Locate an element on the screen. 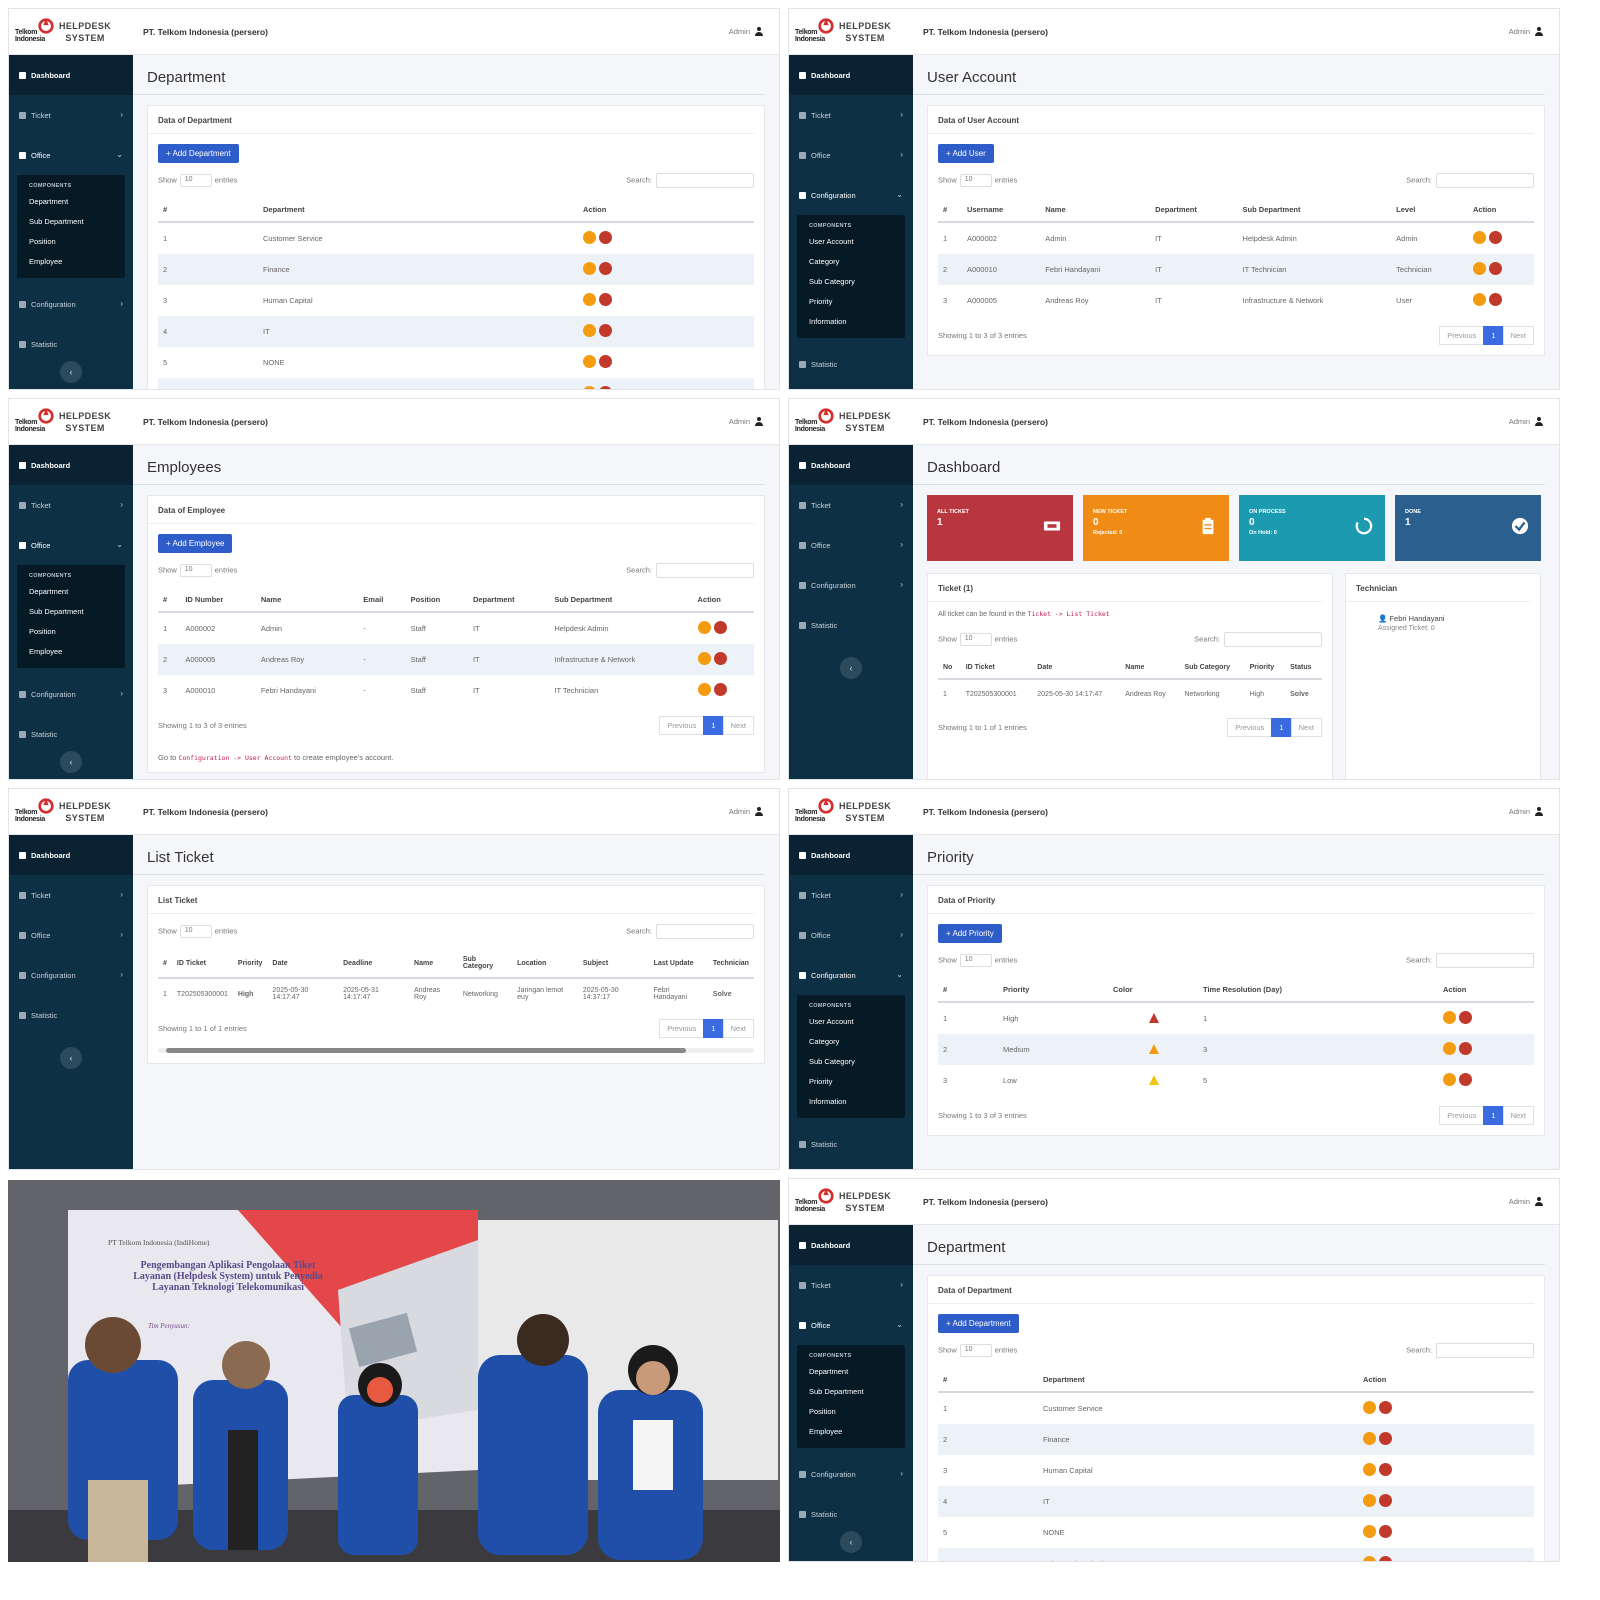 The height and width of the screenshot is (1600, 1600). submenu-sub-department: Sub Department is located at coordinates (71, 222).